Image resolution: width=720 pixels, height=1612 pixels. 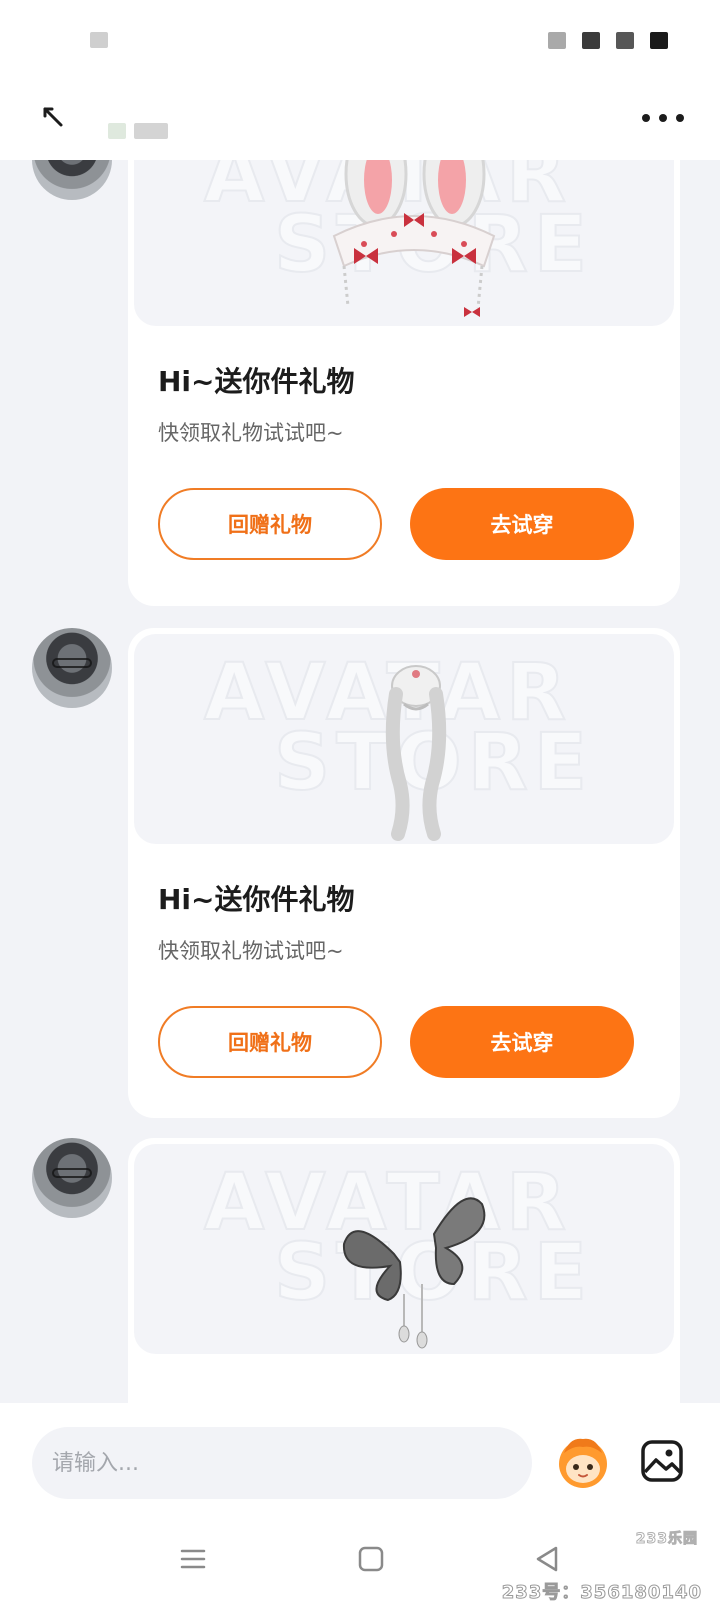 I want to click on watermark-logo: 233乐园, so click(x=666, y=1539).